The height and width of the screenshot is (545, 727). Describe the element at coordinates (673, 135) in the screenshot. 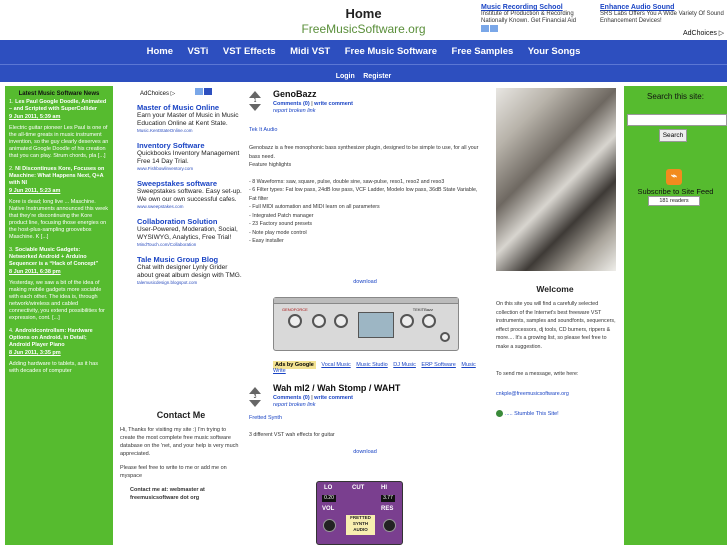

I see `search-button: Search` at that location.